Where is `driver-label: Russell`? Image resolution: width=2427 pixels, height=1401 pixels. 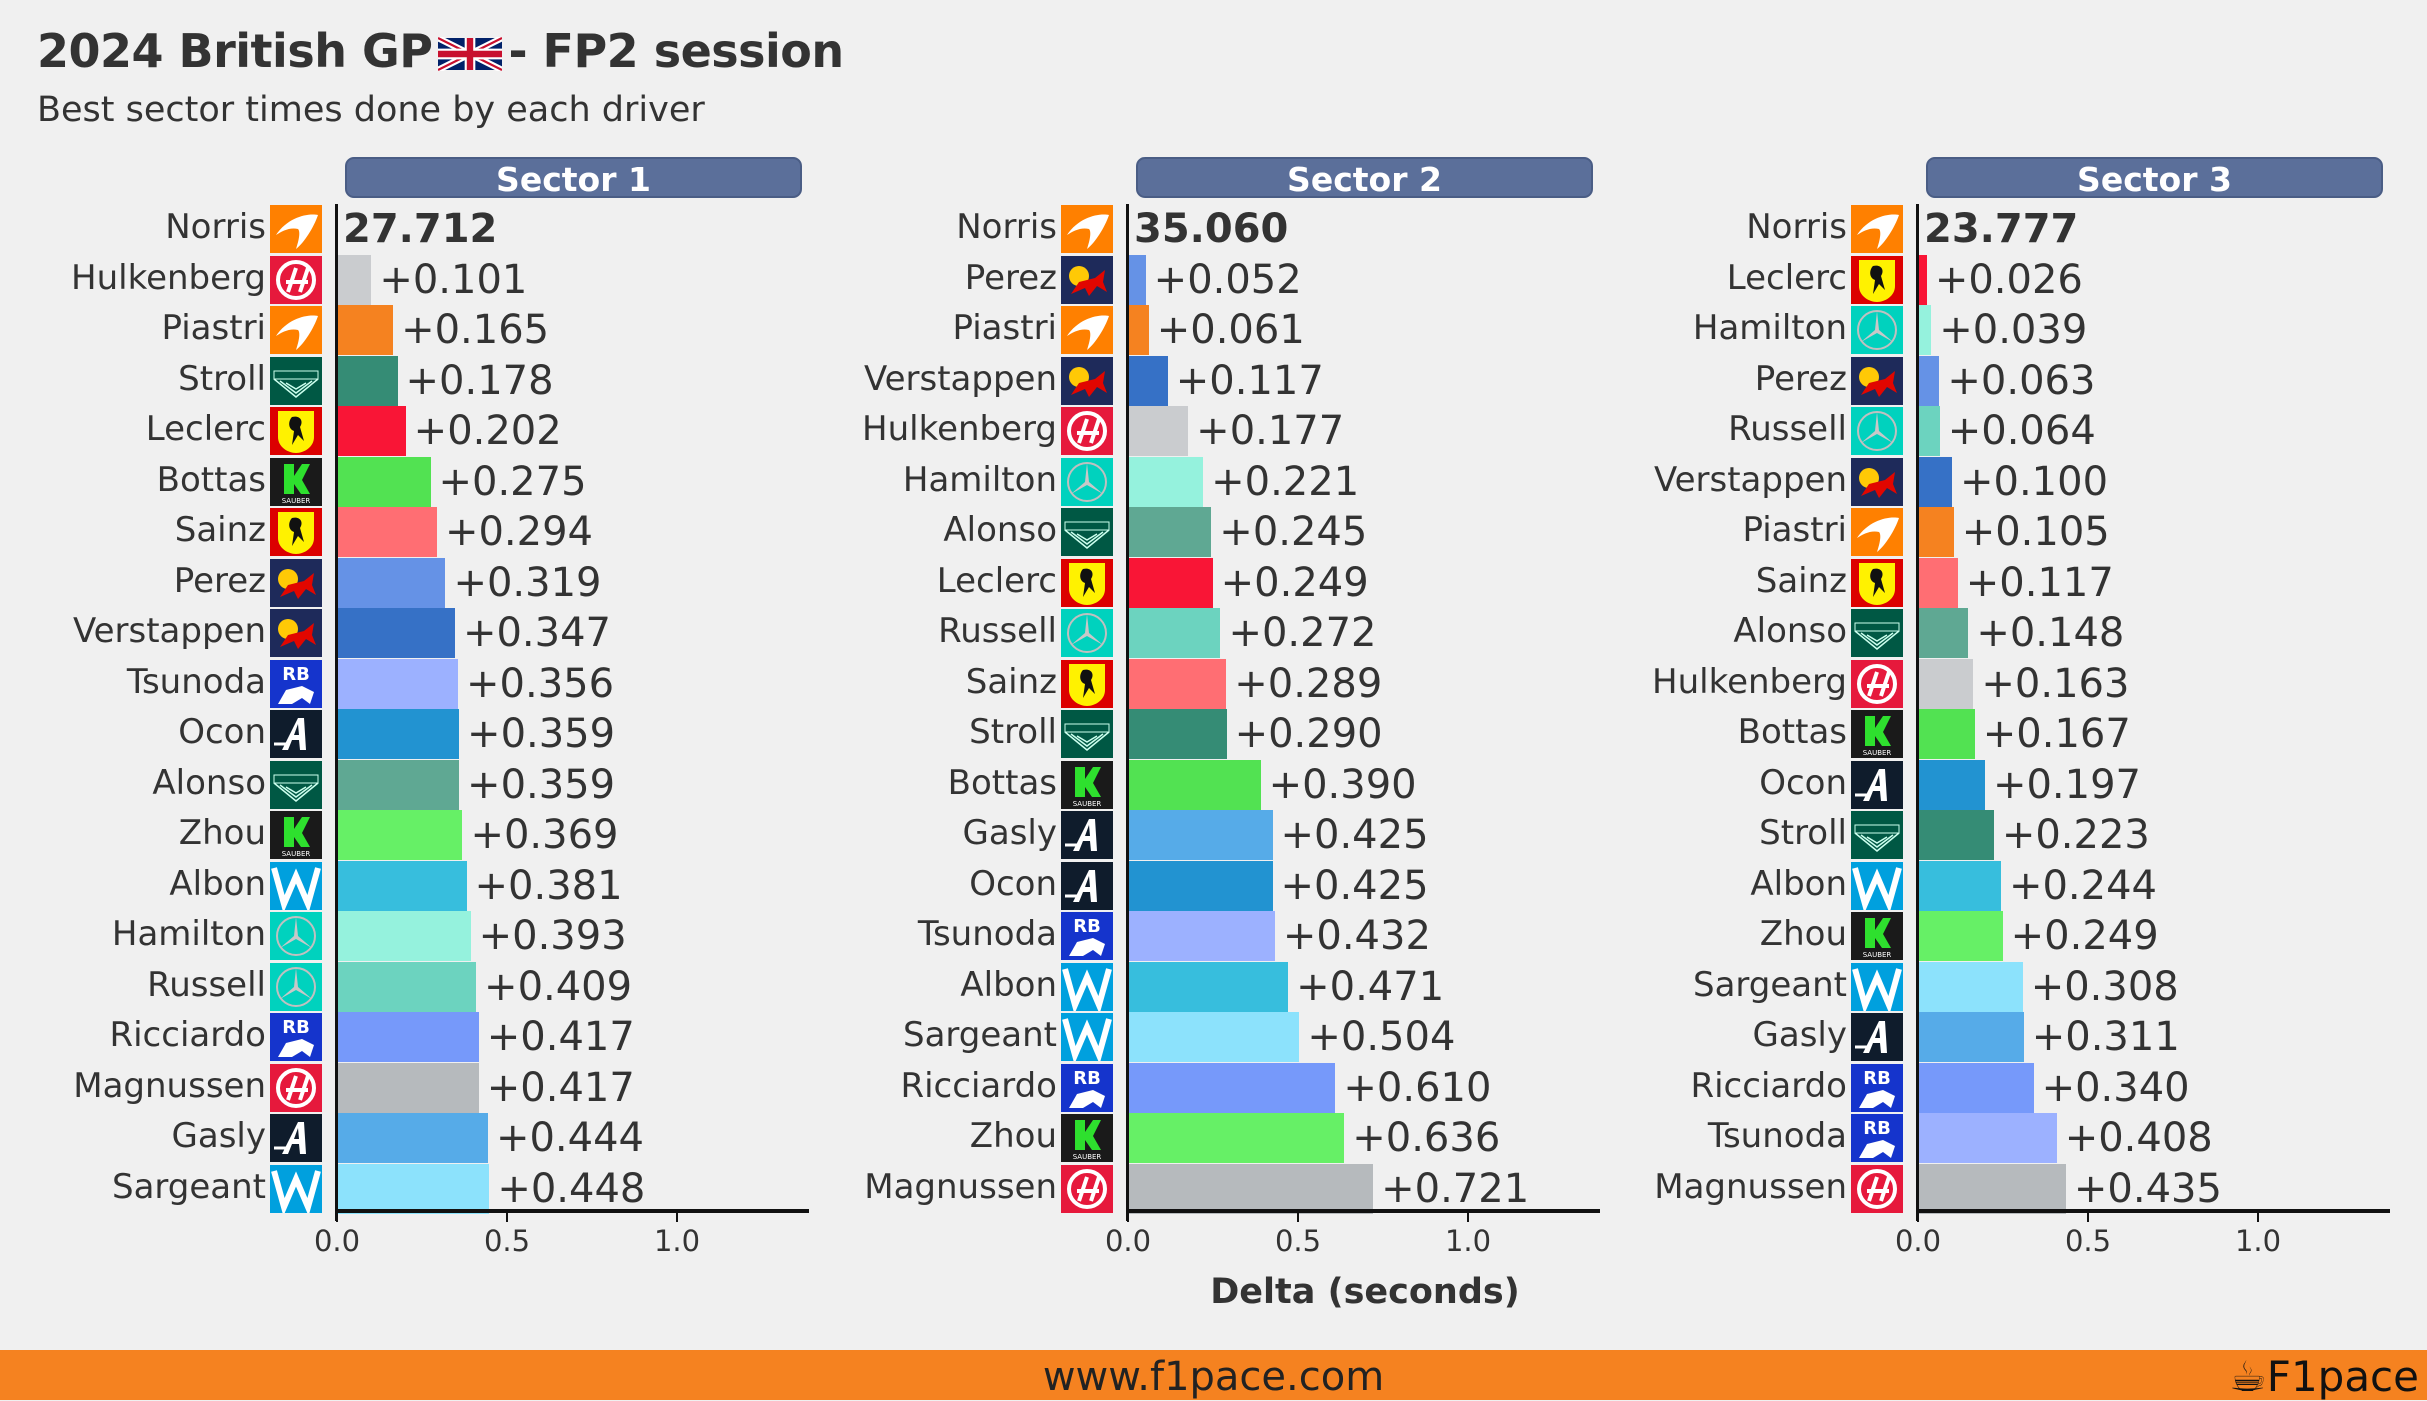
driver-label: Russell is located at coordinates (206, 984).